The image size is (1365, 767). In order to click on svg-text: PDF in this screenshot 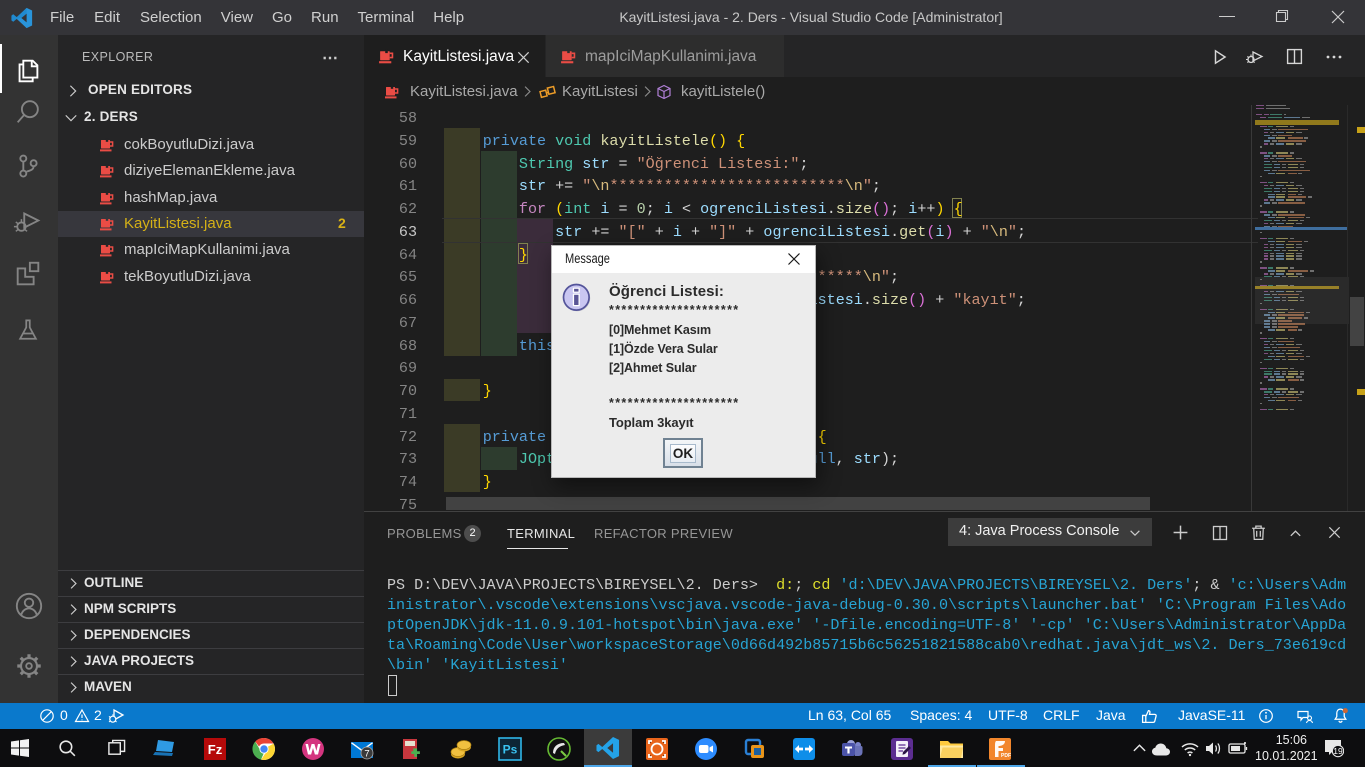, I will do `click(1006, 756)`.